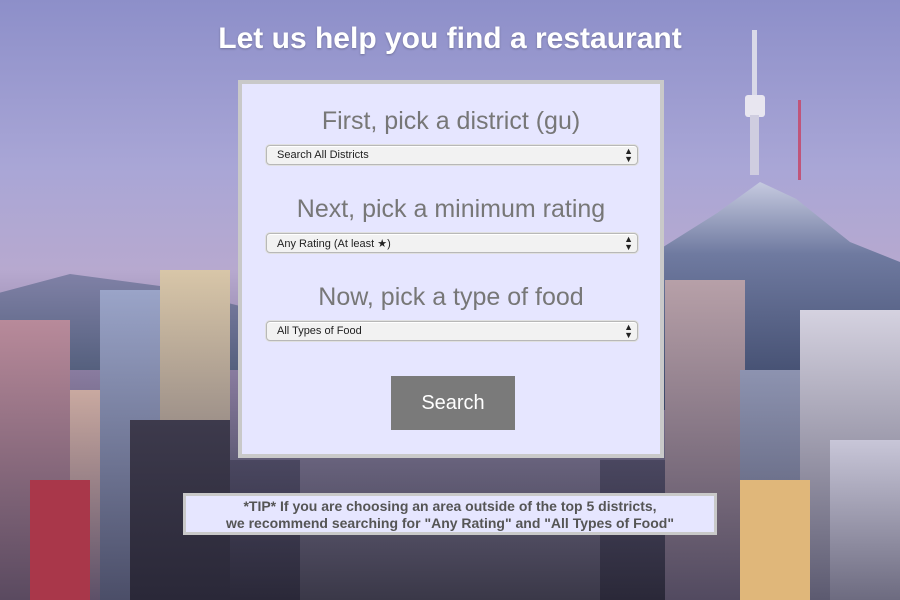  I want to click on food-type-select: All Types of Food ▲ ▼, so click(452, 331).